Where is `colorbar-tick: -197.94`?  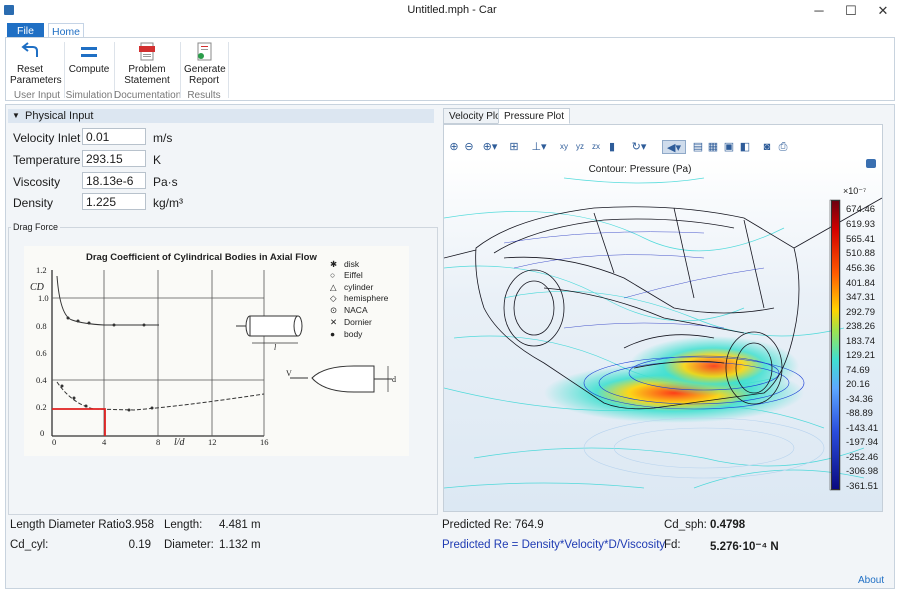 colorbar-tick: -197.94 is located at coordinates (862, 442).